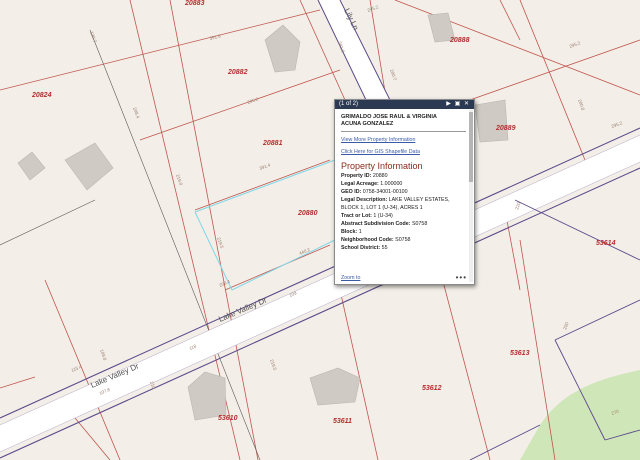 Image resolution: width=640 pixels, height=460 pixels. I want to click on parcel-id-label: 53613, so click(520, 353).